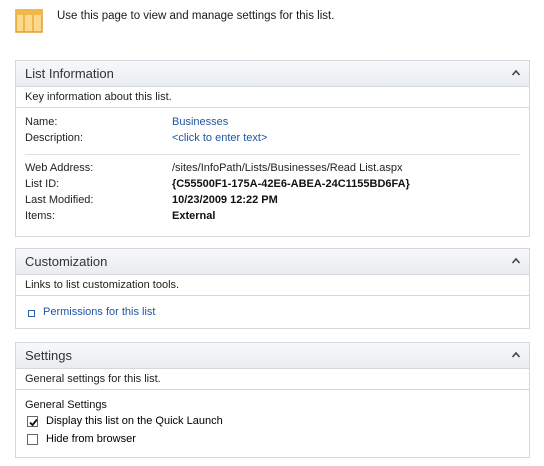  I want to click on section-description: General settings for this list., so click(272, 379).